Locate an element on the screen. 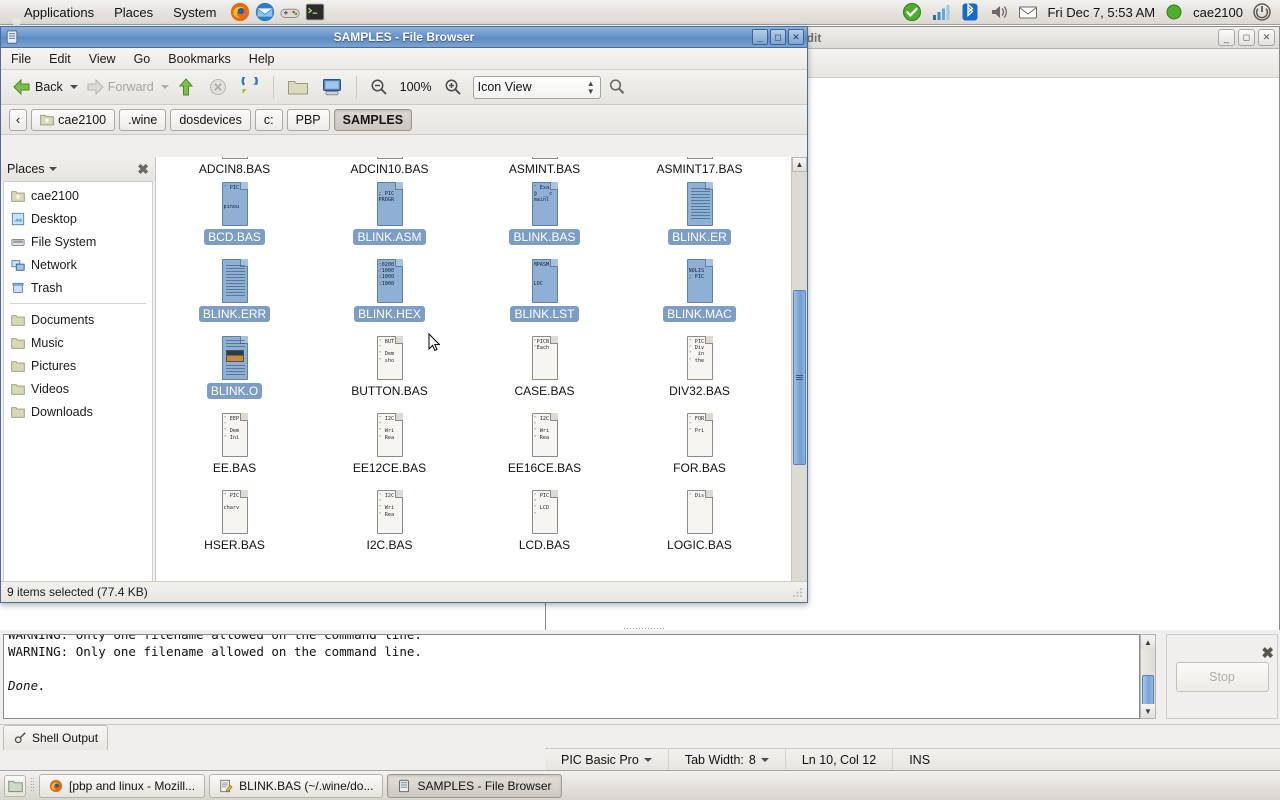 The width and height of the screenshot is (1280, 800). search-button is located at coordinates (617, 87).